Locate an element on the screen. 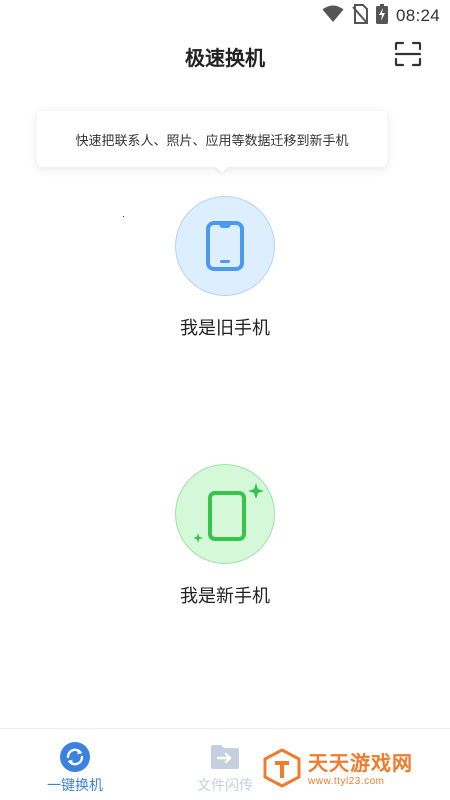  old-phone-circle is located at coordinates (225, 246).